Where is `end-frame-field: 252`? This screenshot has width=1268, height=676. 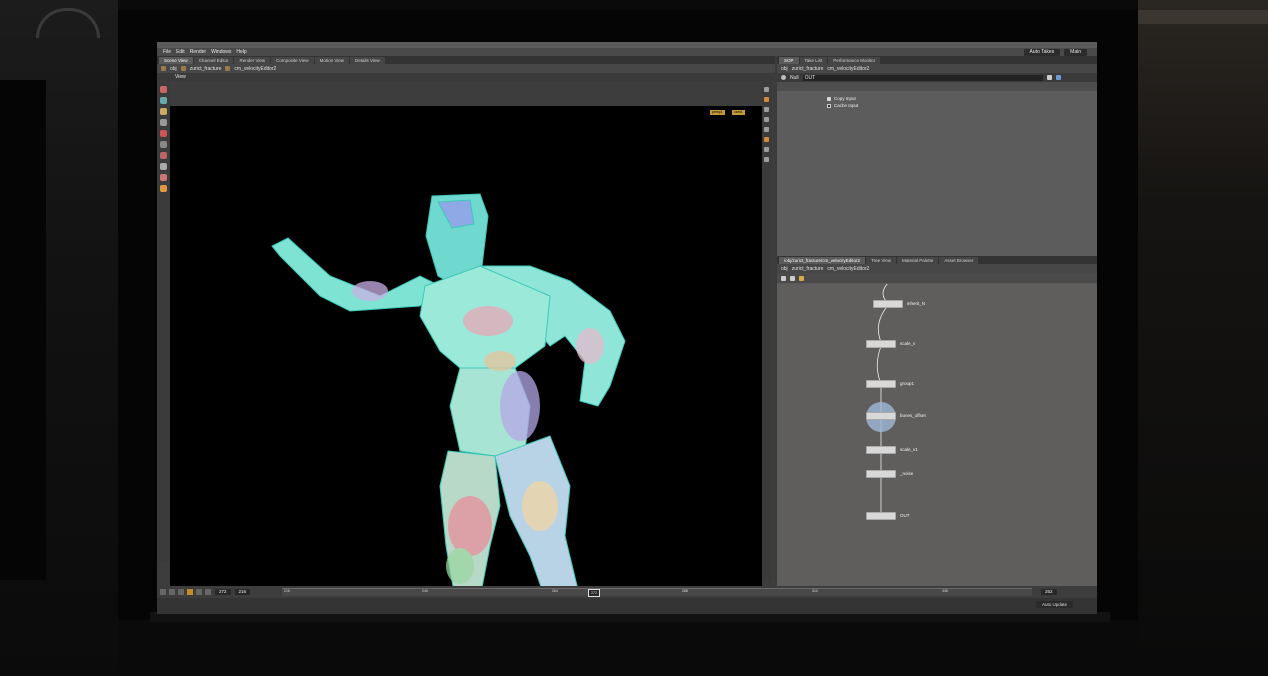
end-frame-field: 252 is located at coordinates (1049, 592).